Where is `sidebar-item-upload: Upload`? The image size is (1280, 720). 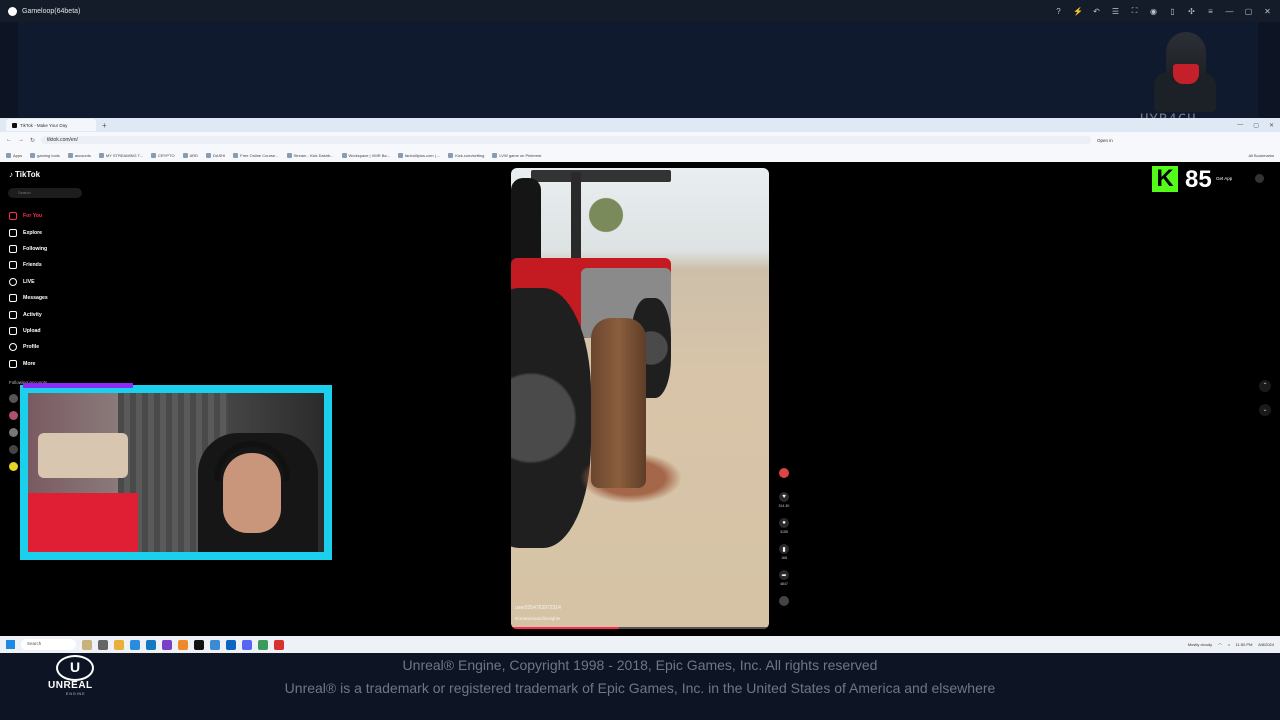
sidebar-item-upload: Upload is located at coordinates (49, 331).